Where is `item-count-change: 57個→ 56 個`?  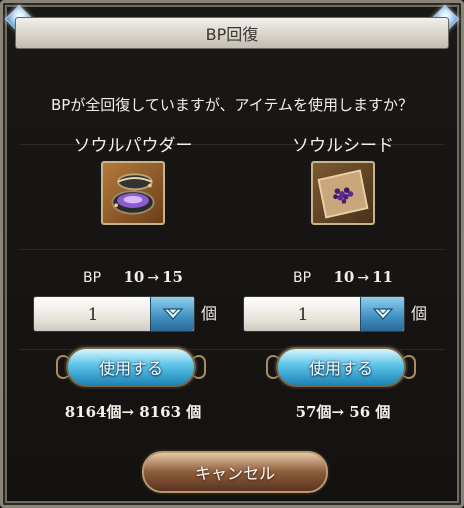
item-count-change: 57個→ 56 個 is located at coordinates (343, 412).